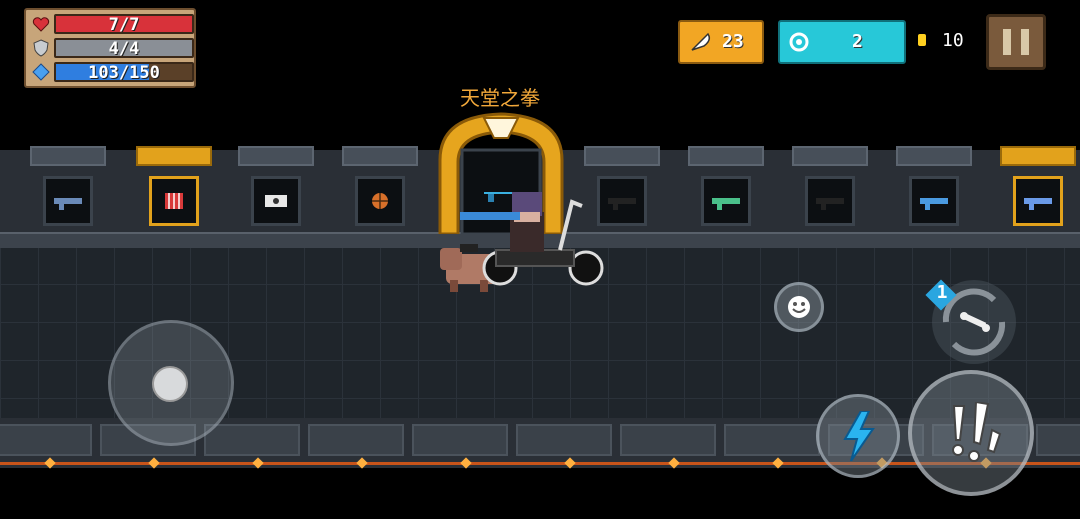 This screenshot has width=1080, height=519. I want to click on attack-exclaim-icon, so click(977, 432).